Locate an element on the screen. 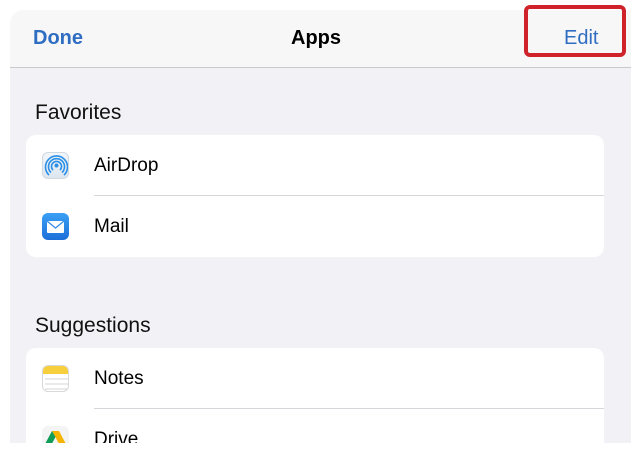 Image resolution: width=631 pixels, height=453 pixels. list-item-mail: Mail is located at coordinates (315, 226).